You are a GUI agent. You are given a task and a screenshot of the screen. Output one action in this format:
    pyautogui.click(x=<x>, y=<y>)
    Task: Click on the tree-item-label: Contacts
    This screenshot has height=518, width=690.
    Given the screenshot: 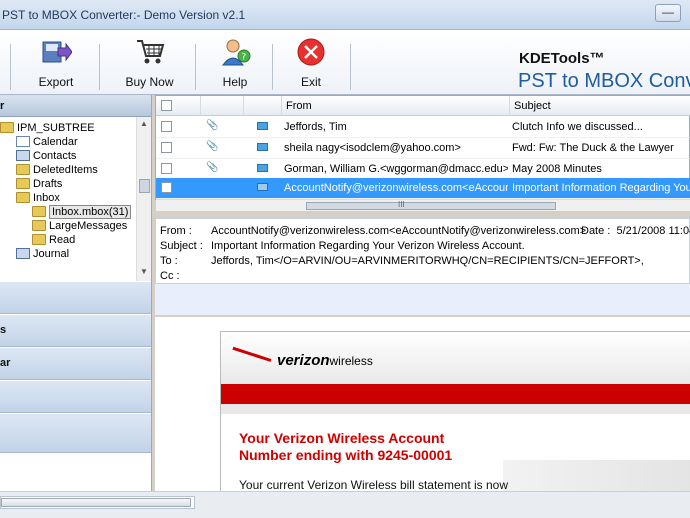 What is the action you would take?
    pyautogui.click(x=55, y=156)
    